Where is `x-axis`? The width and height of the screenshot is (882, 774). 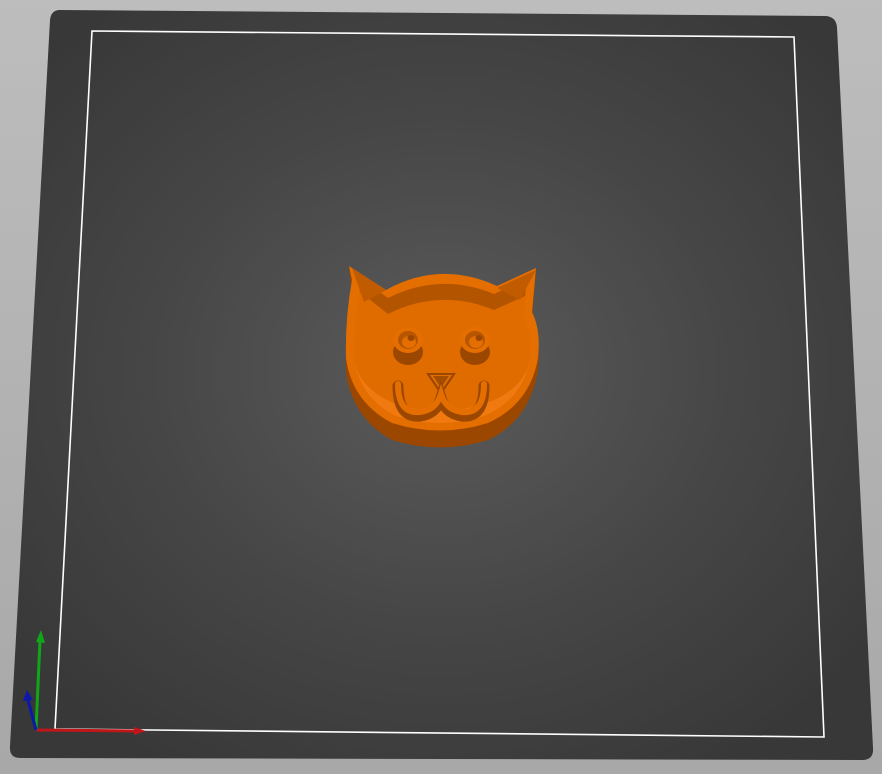
x-axis is located at coordinates (86, 730).